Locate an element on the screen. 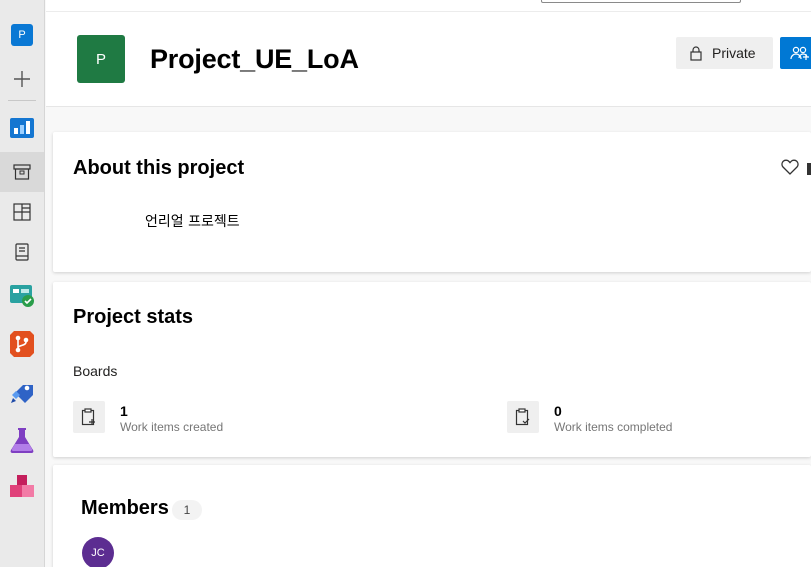 This screenshot has height=567, width=811. stats-section-label: Boards is located at coordinates (95, 371).